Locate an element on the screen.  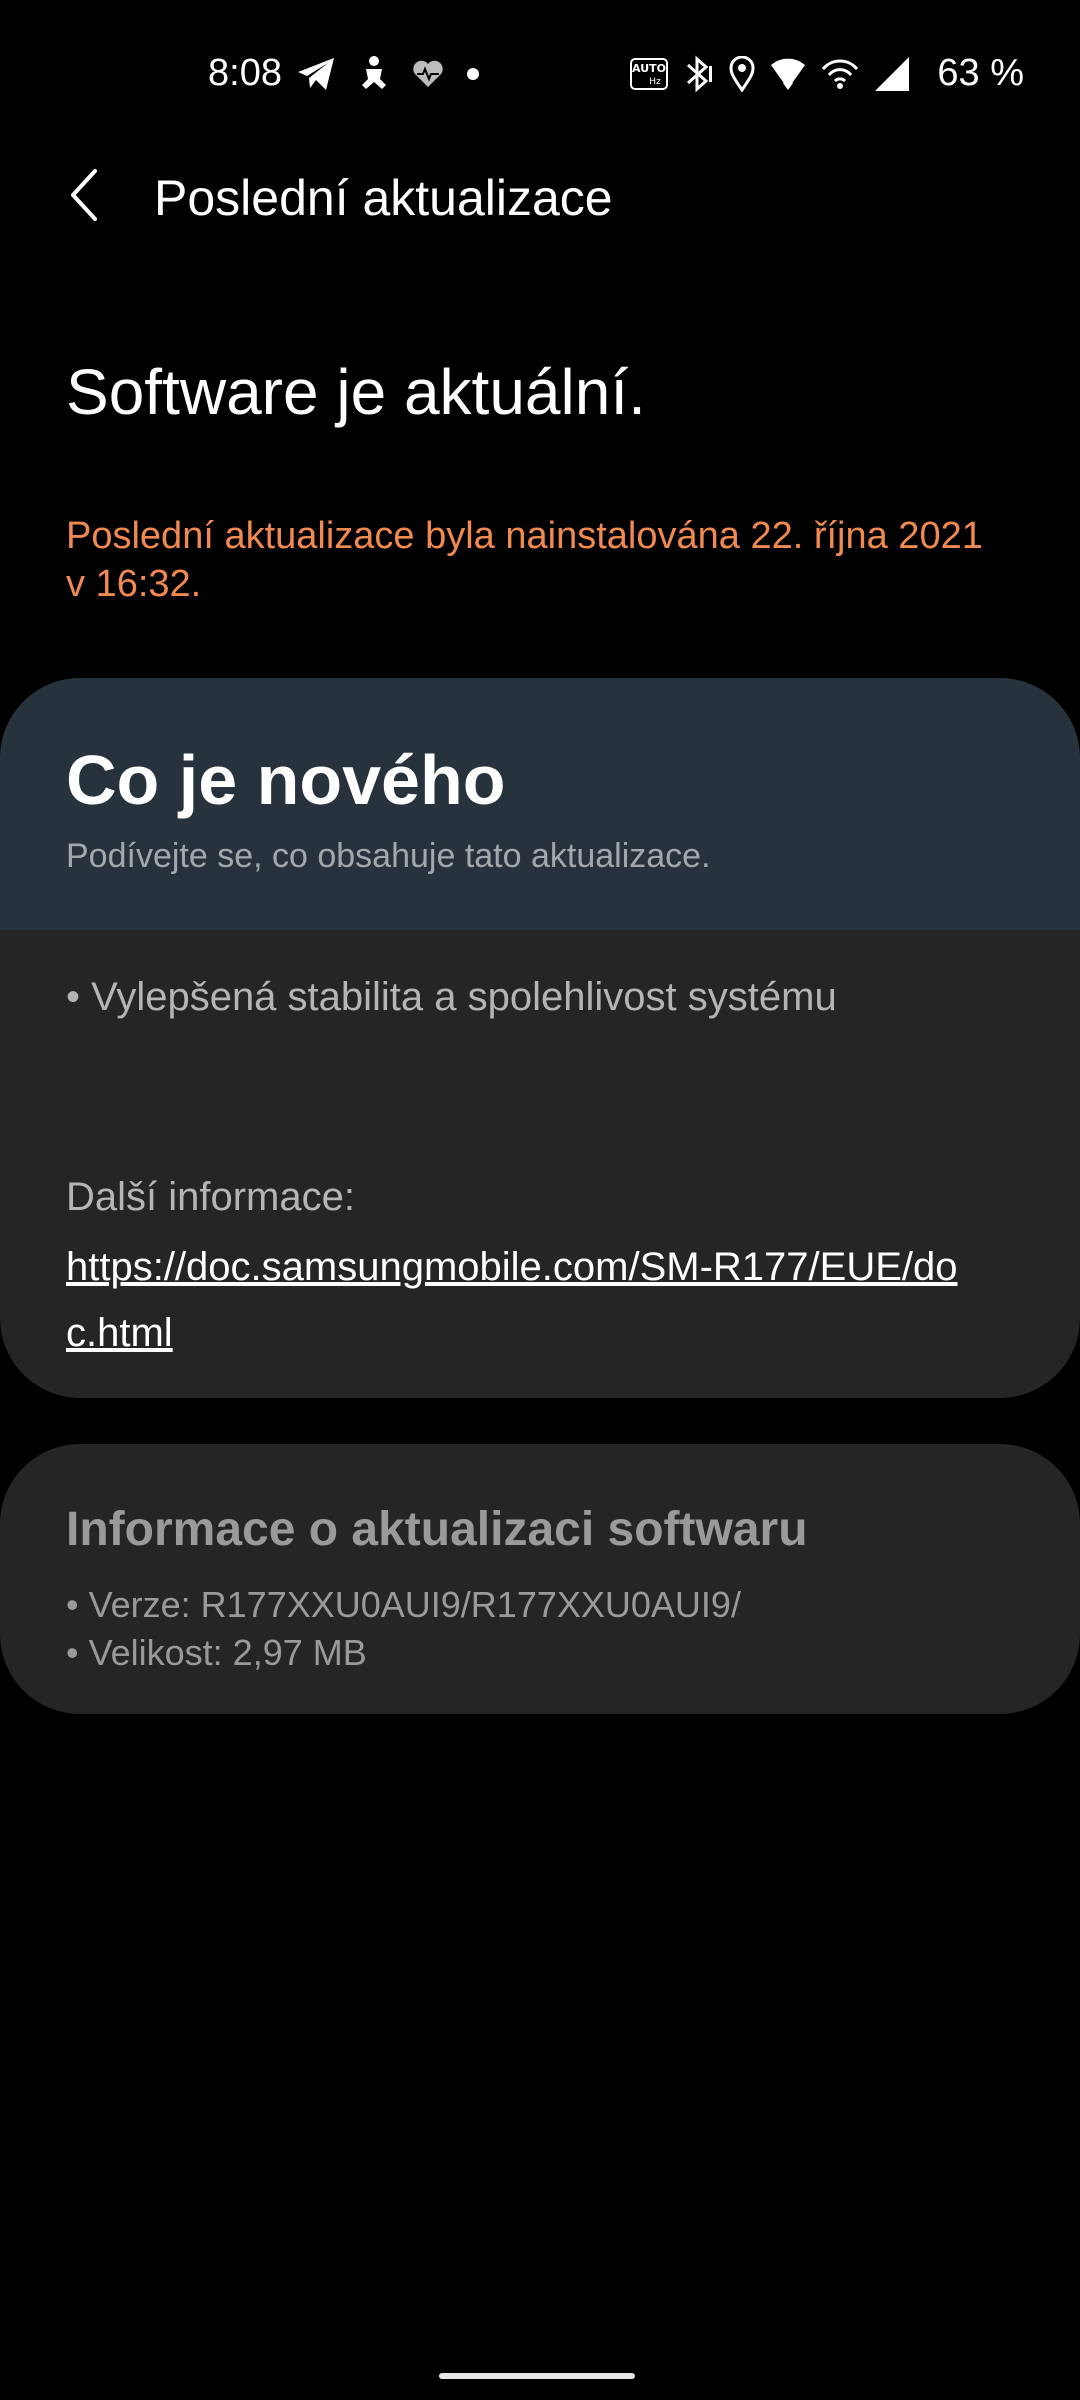
status-right-icons: AUTO Hz is located at coordinates (770, 74).